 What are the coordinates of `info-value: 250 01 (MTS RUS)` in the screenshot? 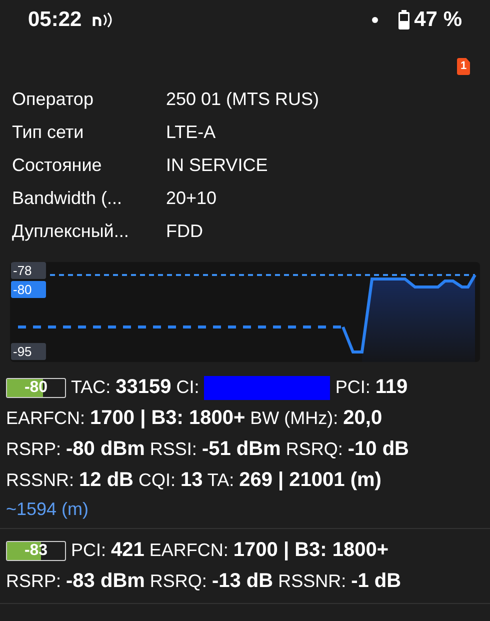 It's located at (243, 99).